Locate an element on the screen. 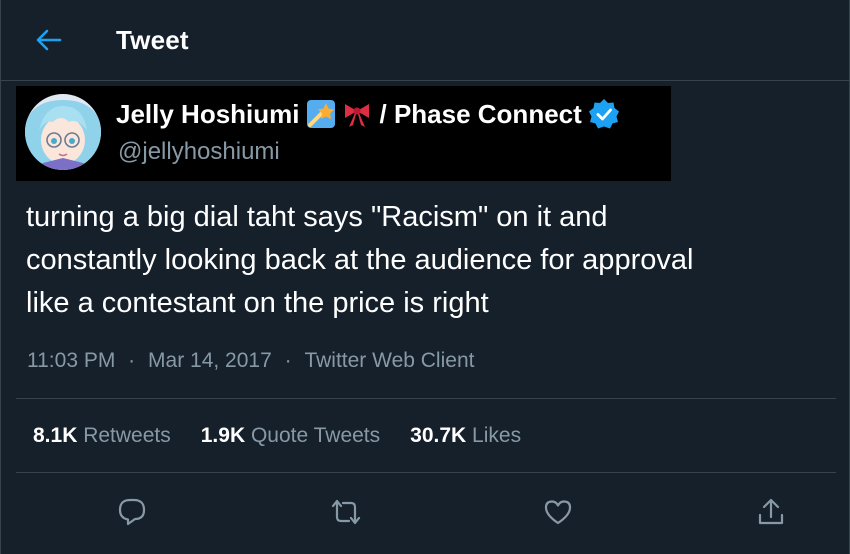 This screenshot has height=554, width=850. tweet-client: Twitter Web Client is located at coordinates (389, 361).